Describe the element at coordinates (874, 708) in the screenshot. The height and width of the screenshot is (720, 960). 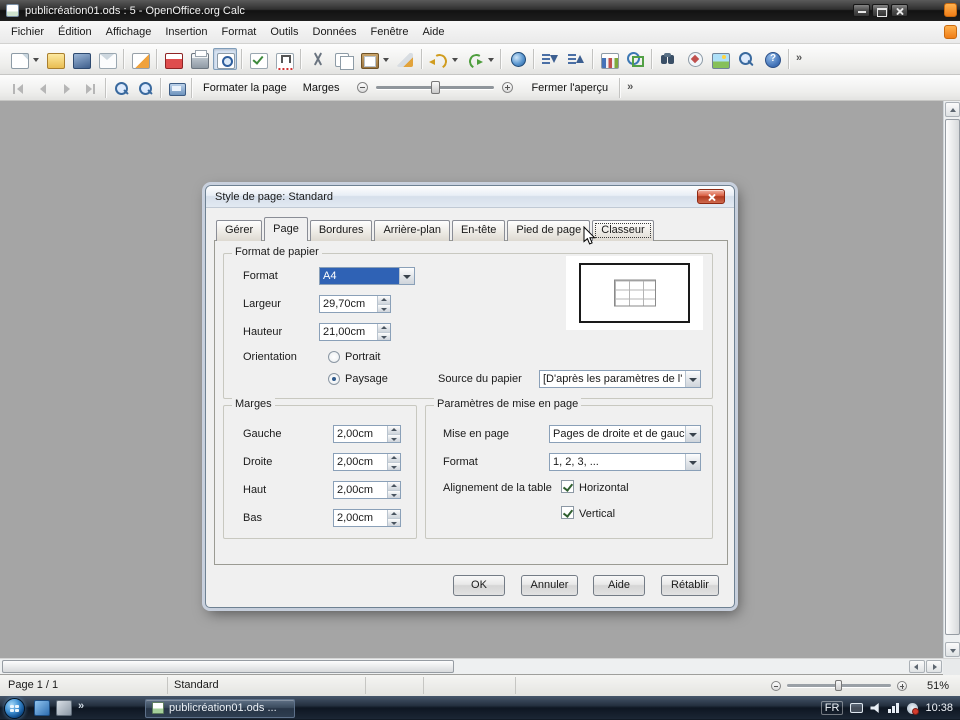
I see `volume-icon` at that location.